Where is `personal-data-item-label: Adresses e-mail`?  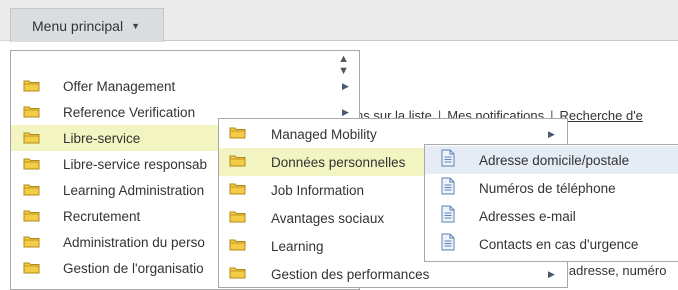 personal-data-item-label: Adresses e-mail is located at coordinates (527, 216).